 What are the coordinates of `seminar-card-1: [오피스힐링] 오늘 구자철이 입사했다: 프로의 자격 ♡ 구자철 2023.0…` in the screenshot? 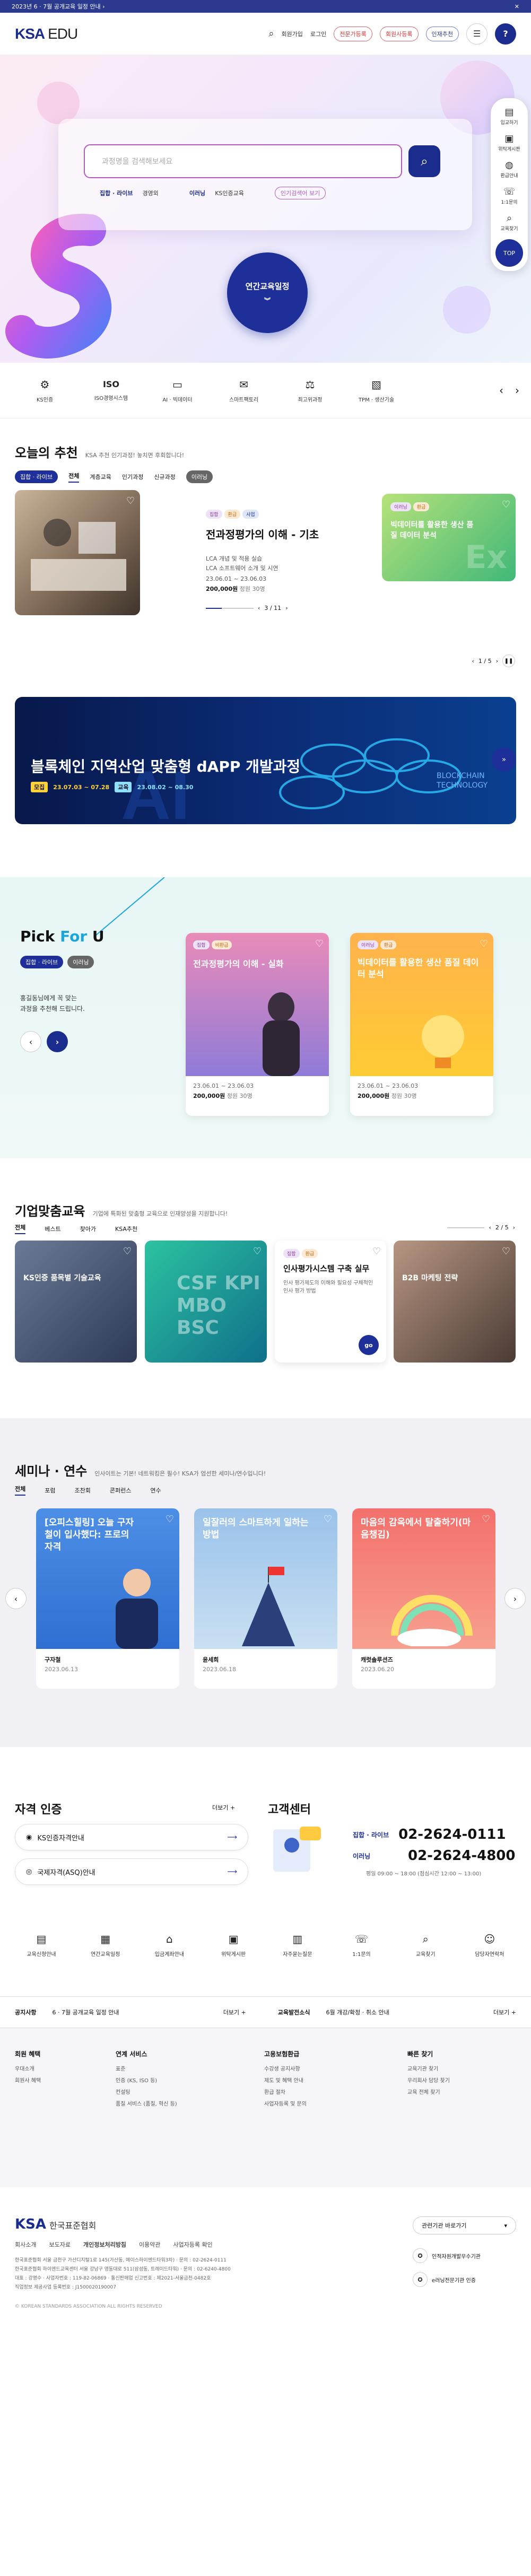 It's located at (107, 1598).